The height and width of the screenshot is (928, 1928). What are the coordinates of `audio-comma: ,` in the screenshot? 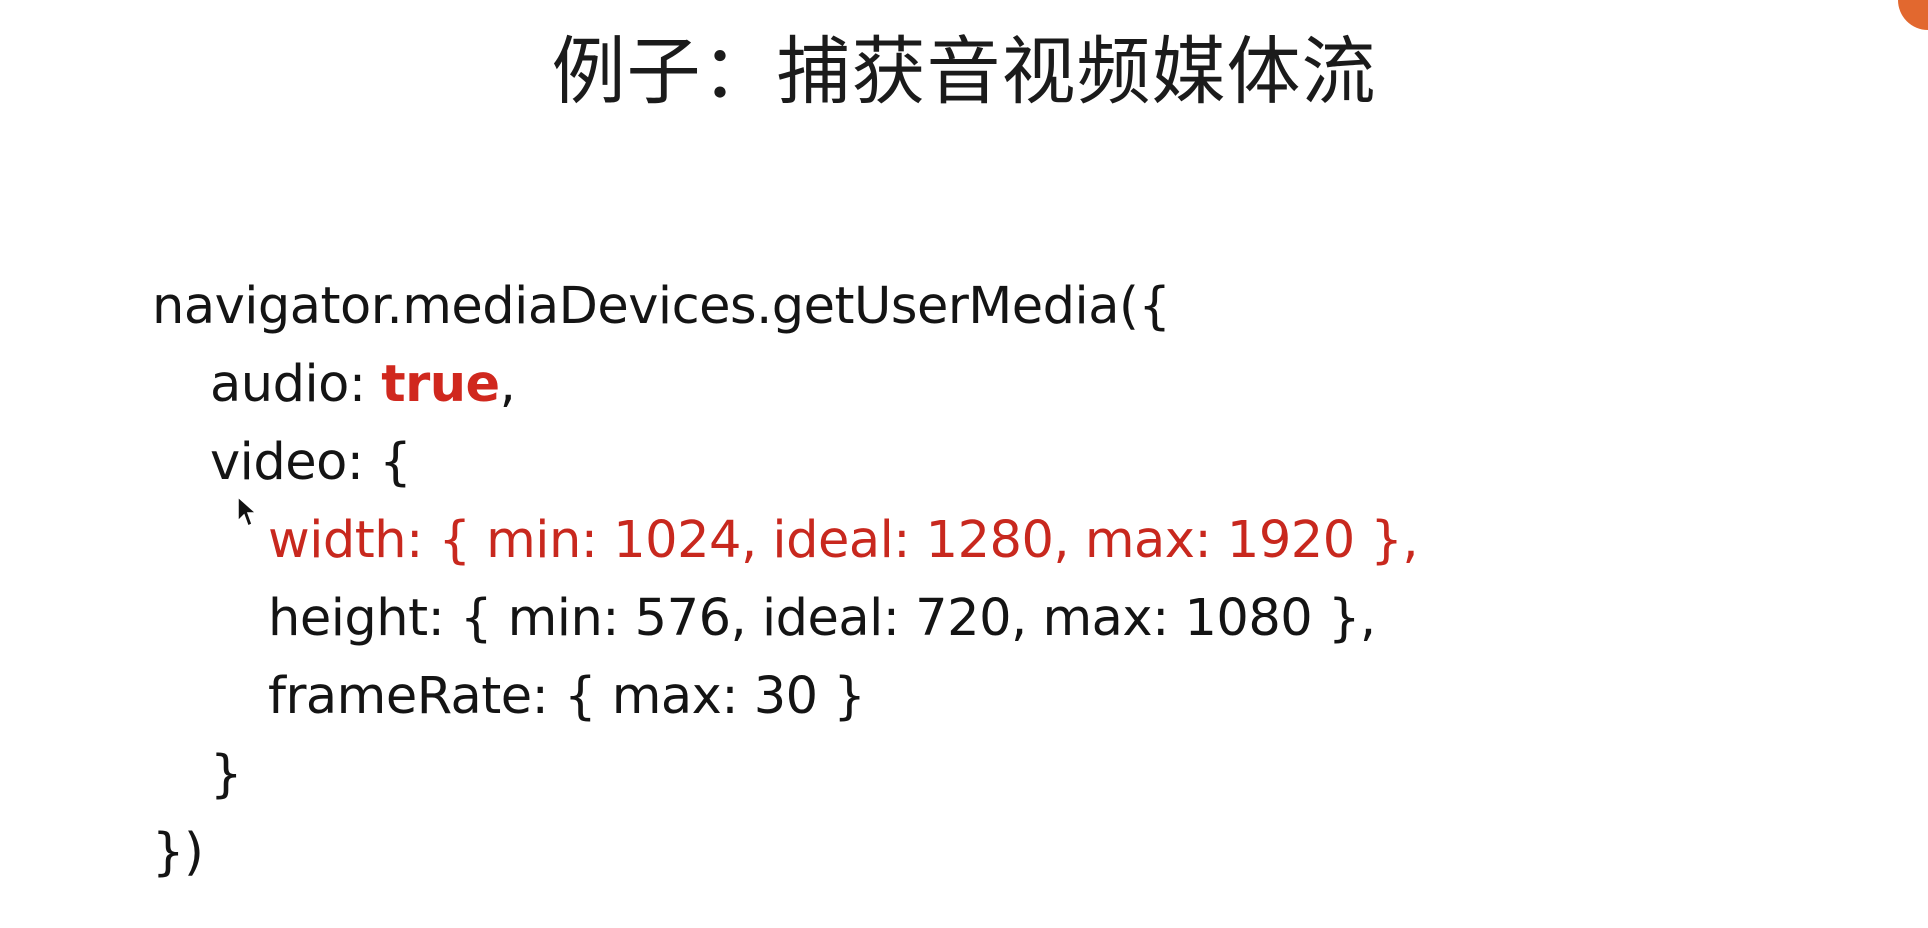 It's located at (507, 384).